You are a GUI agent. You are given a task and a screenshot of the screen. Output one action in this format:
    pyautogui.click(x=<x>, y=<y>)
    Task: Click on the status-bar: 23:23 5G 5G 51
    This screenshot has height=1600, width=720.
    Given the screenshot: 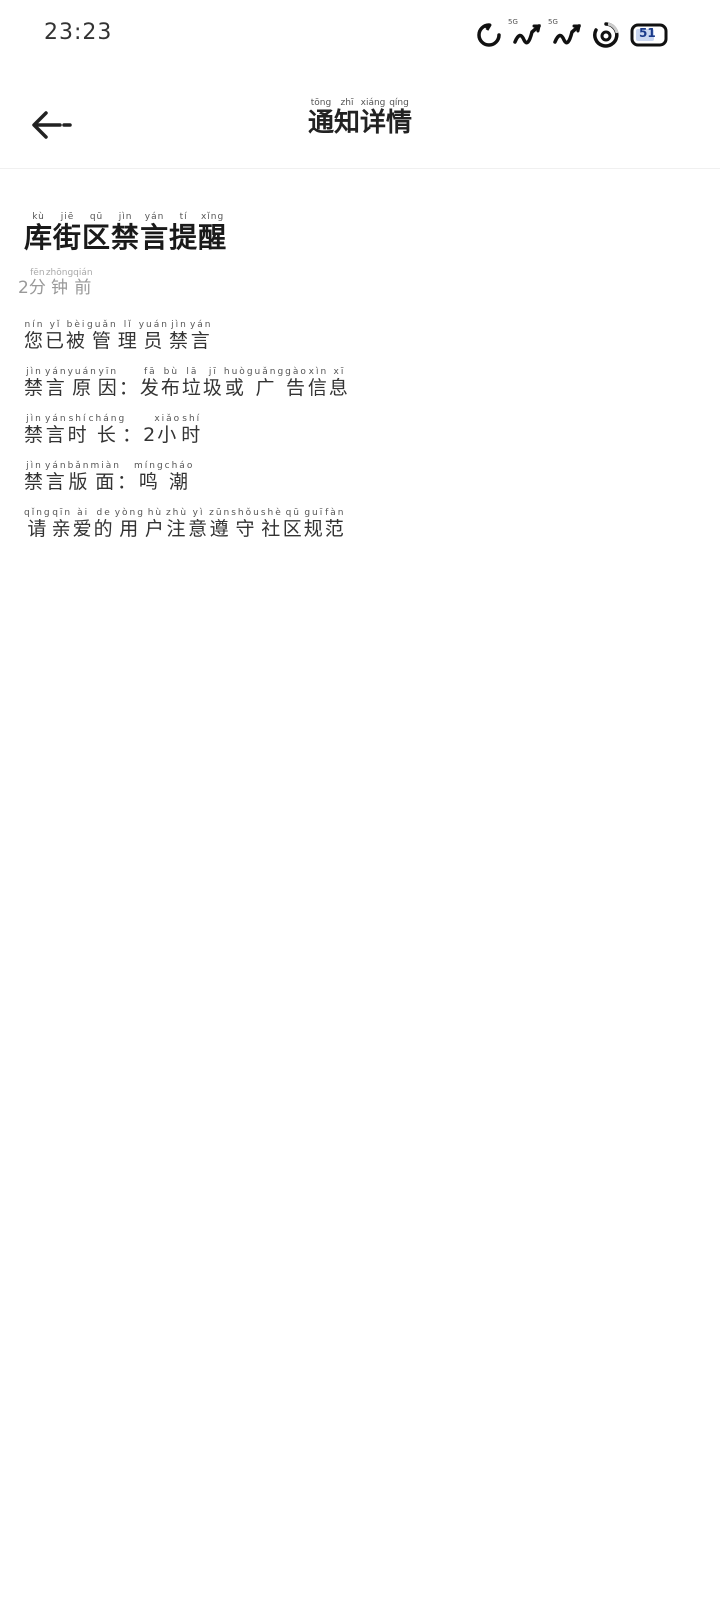 What is the action you would take?
    pyautogui.click(x=360, y=35)
    